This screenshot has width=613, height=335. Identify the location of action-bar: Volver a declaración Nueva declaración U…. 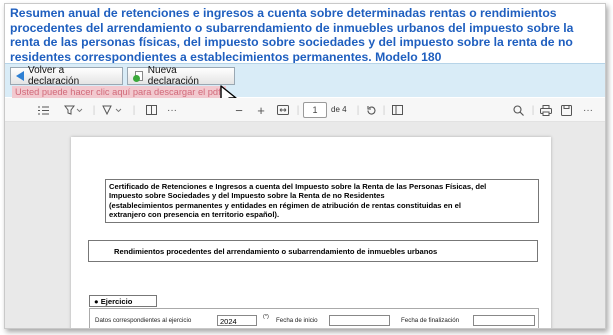
(305, 80).